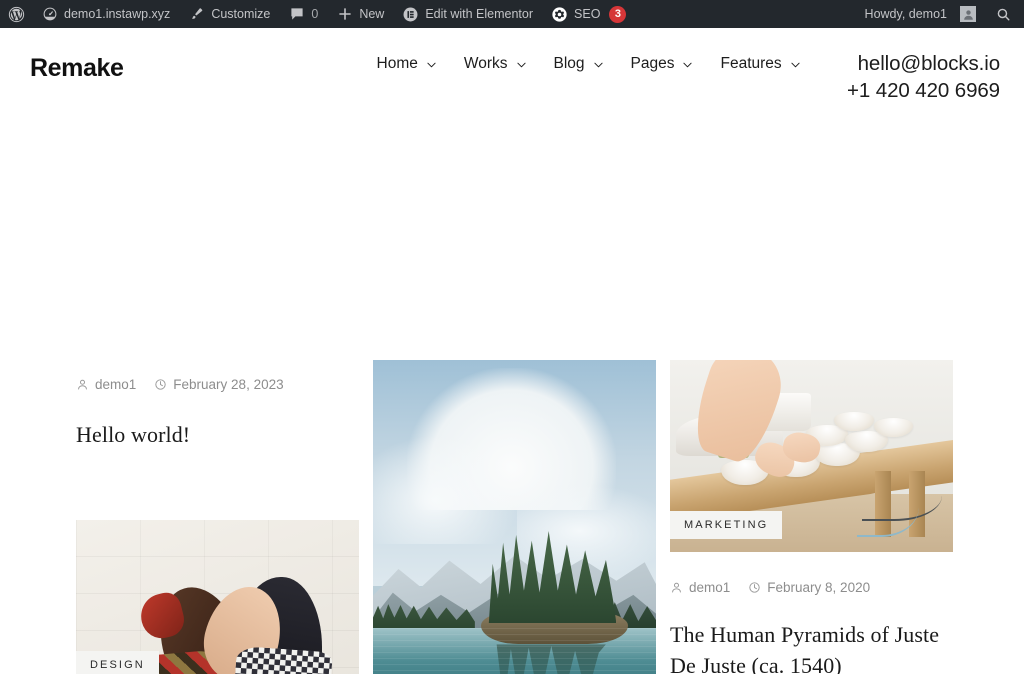 This screenshot has height=674, width=1024. Describe the element at coordinates (420, 64) in the screenshot. I see `nav-item-home: Home` at that location.